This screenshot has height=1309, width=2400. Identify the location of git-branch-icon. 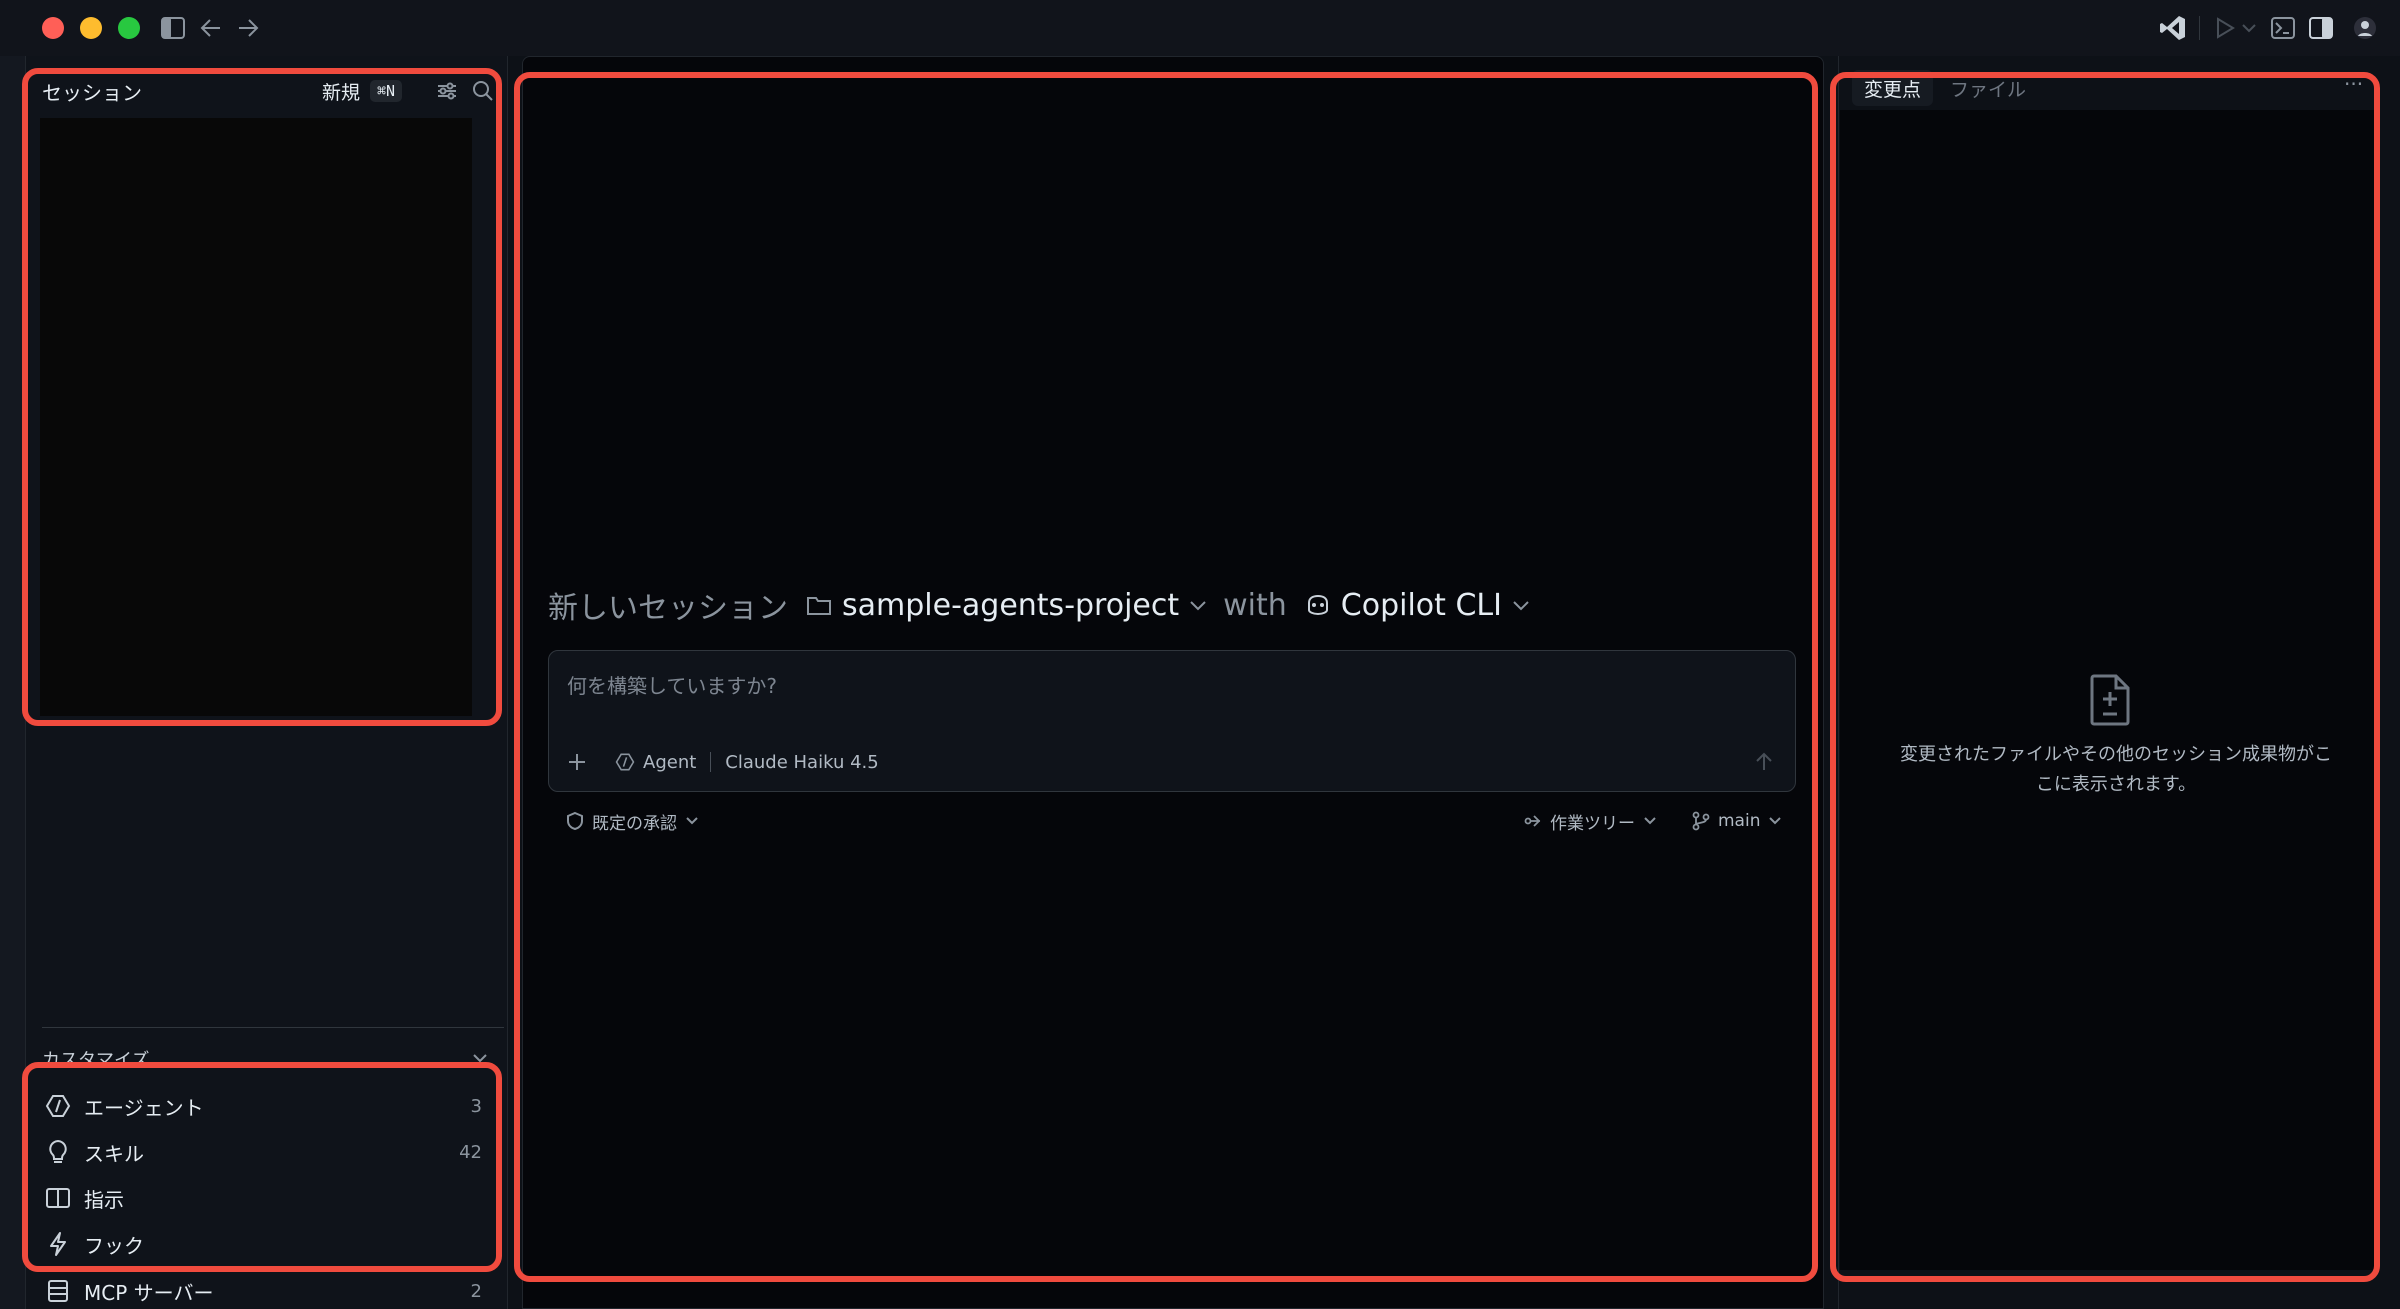
(1701, 821).